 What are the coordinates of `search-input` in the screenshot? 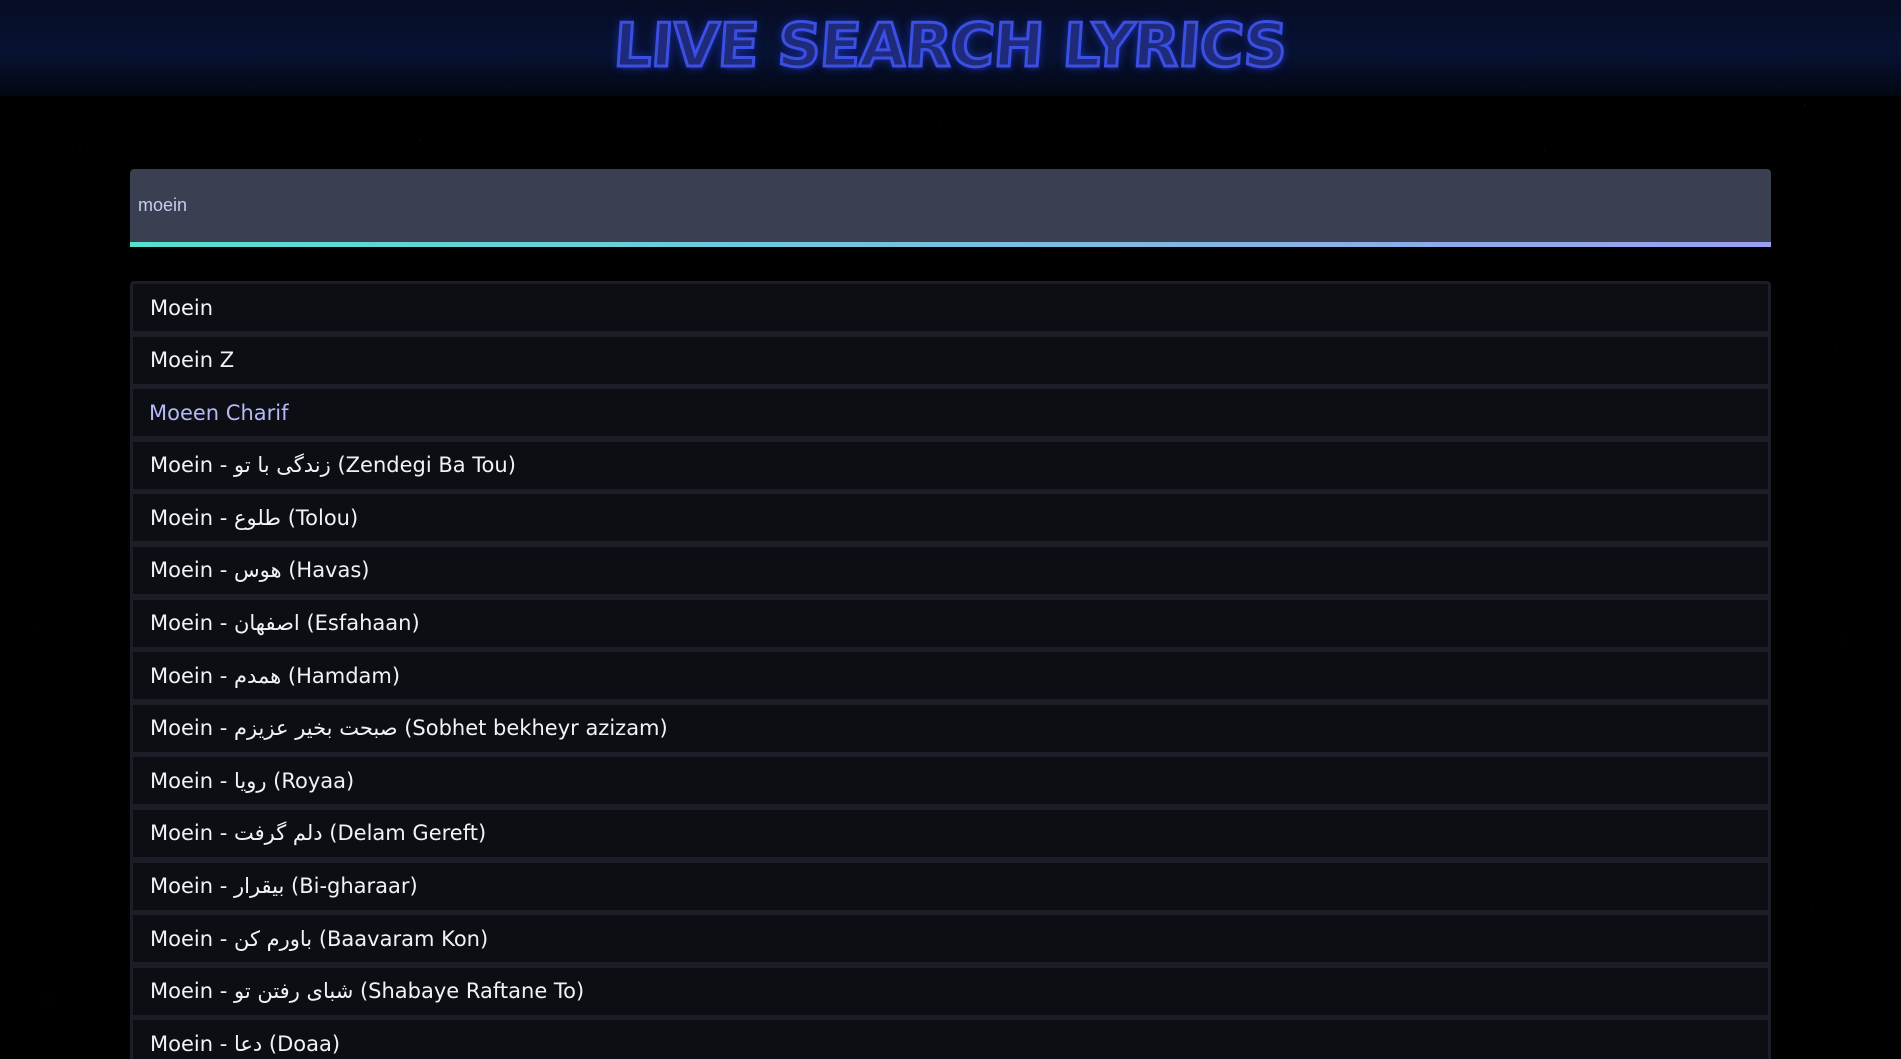 It's located at (950, 205).